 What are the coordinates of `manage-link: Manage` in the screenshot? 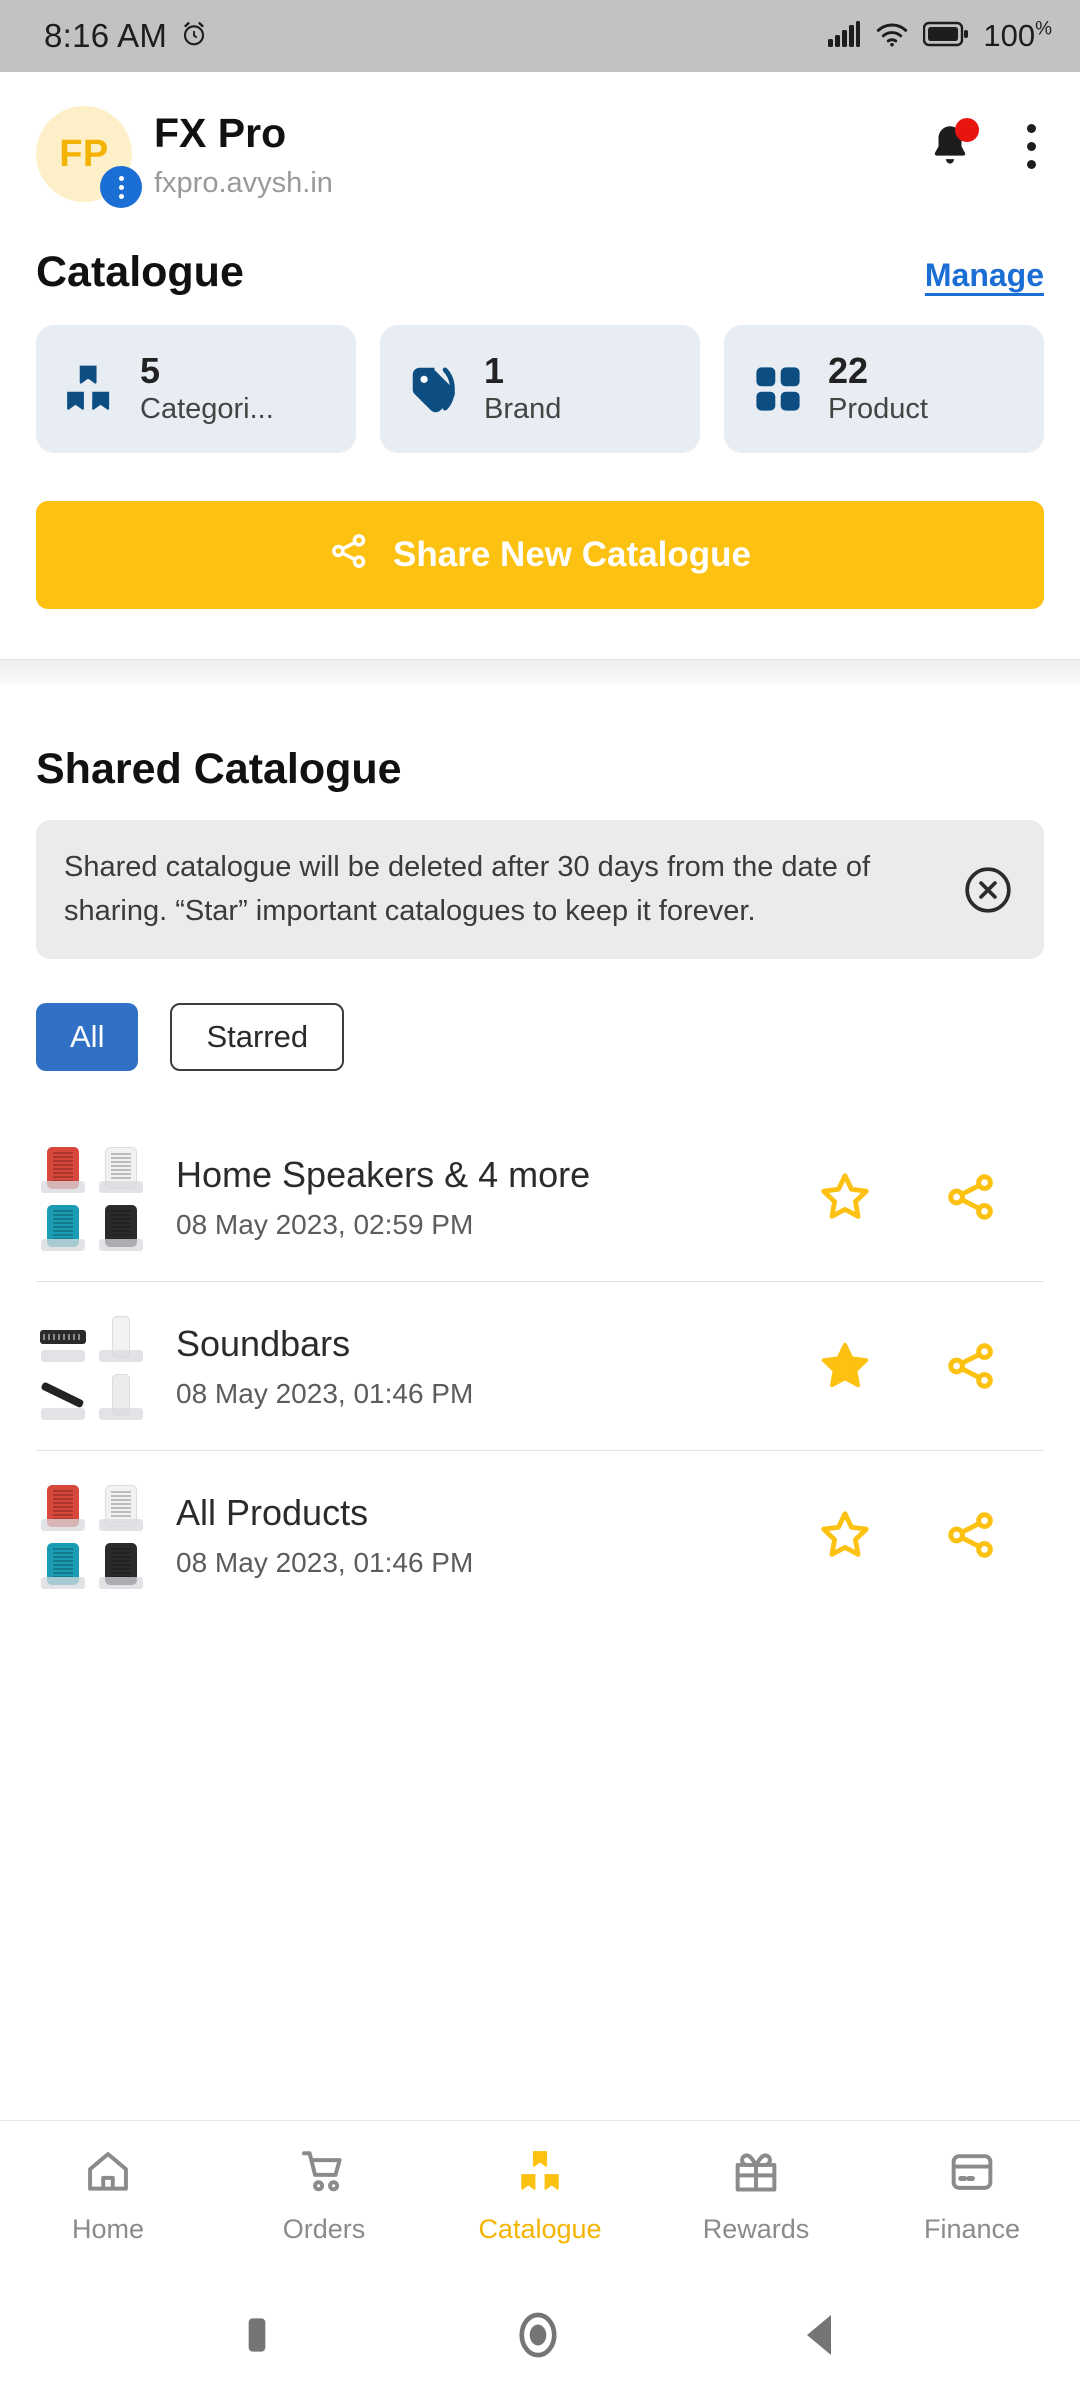 It's located at (984, 275).